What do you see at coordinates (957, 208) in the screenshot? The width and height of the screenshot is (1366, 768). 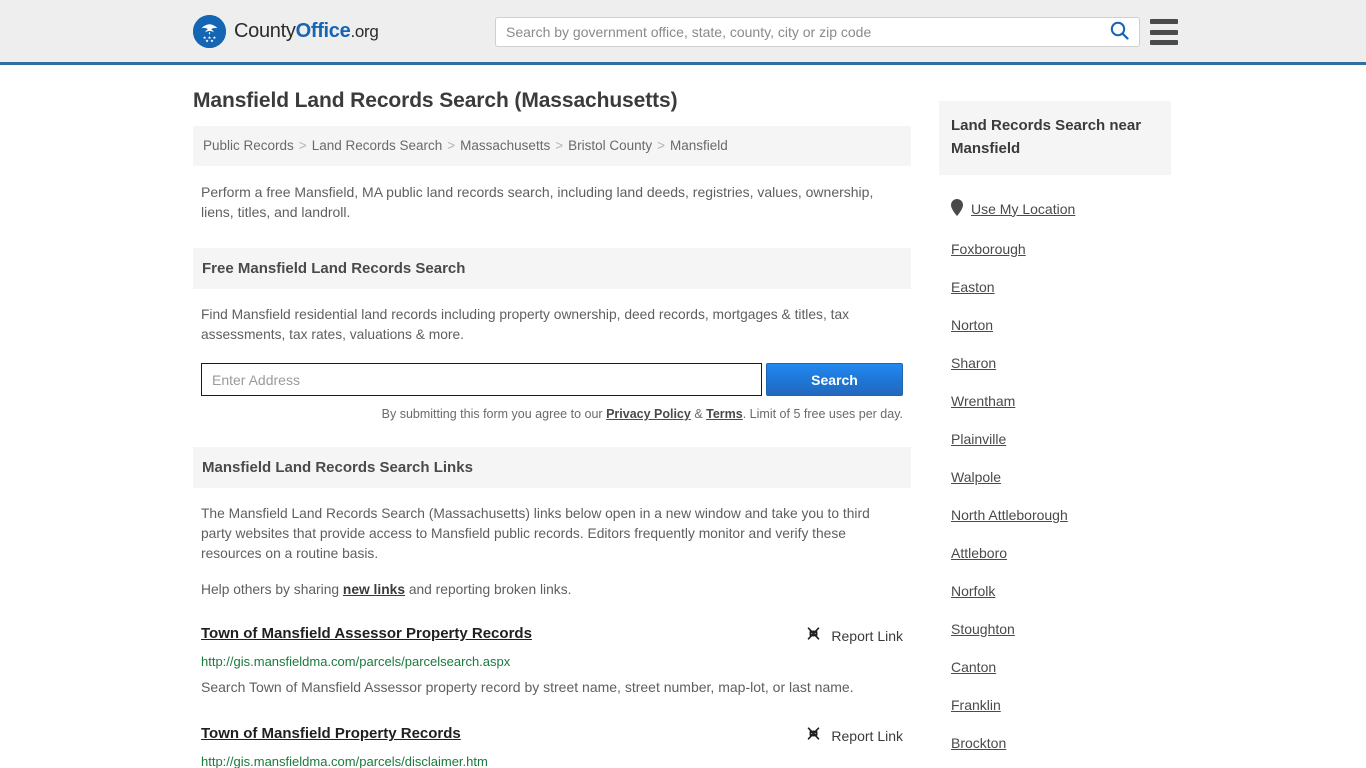 I see `map-pin-icon` at bounding box center [957, 208].